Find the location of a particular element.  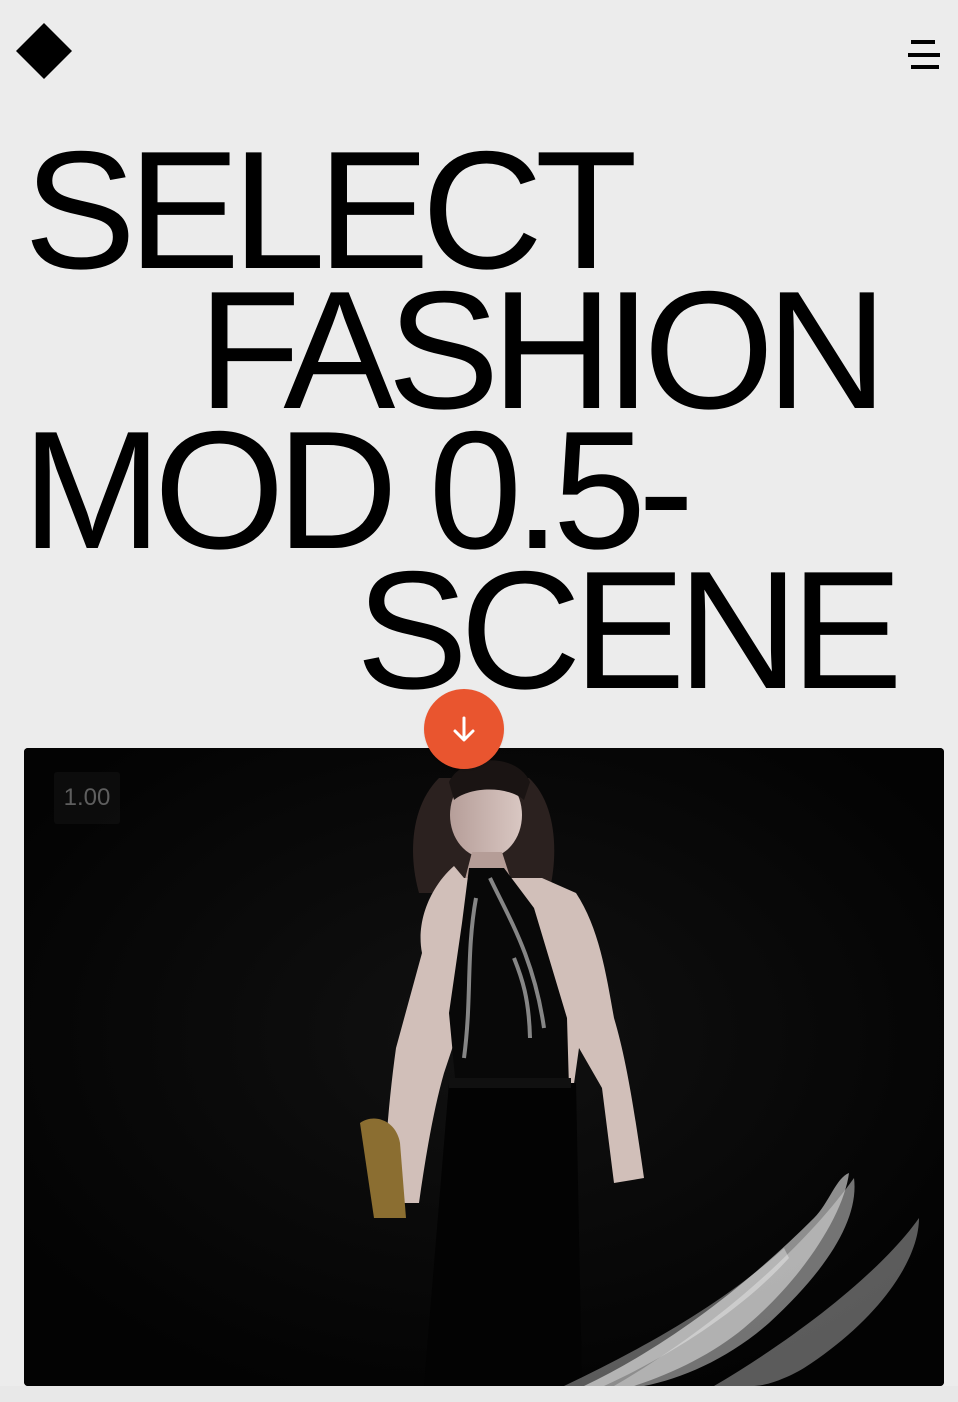

playback-speed-indicator: 1.00 is located at coordinates (87, 798).